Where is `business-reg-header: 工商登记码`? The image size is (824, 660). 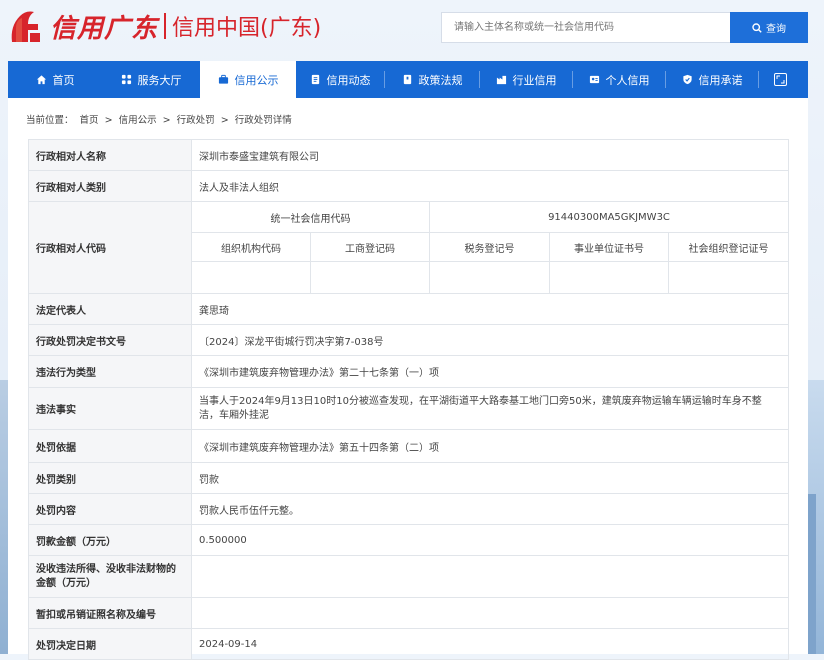
business-reg-header: 工商登记码 is located at coordinates (370, 247).